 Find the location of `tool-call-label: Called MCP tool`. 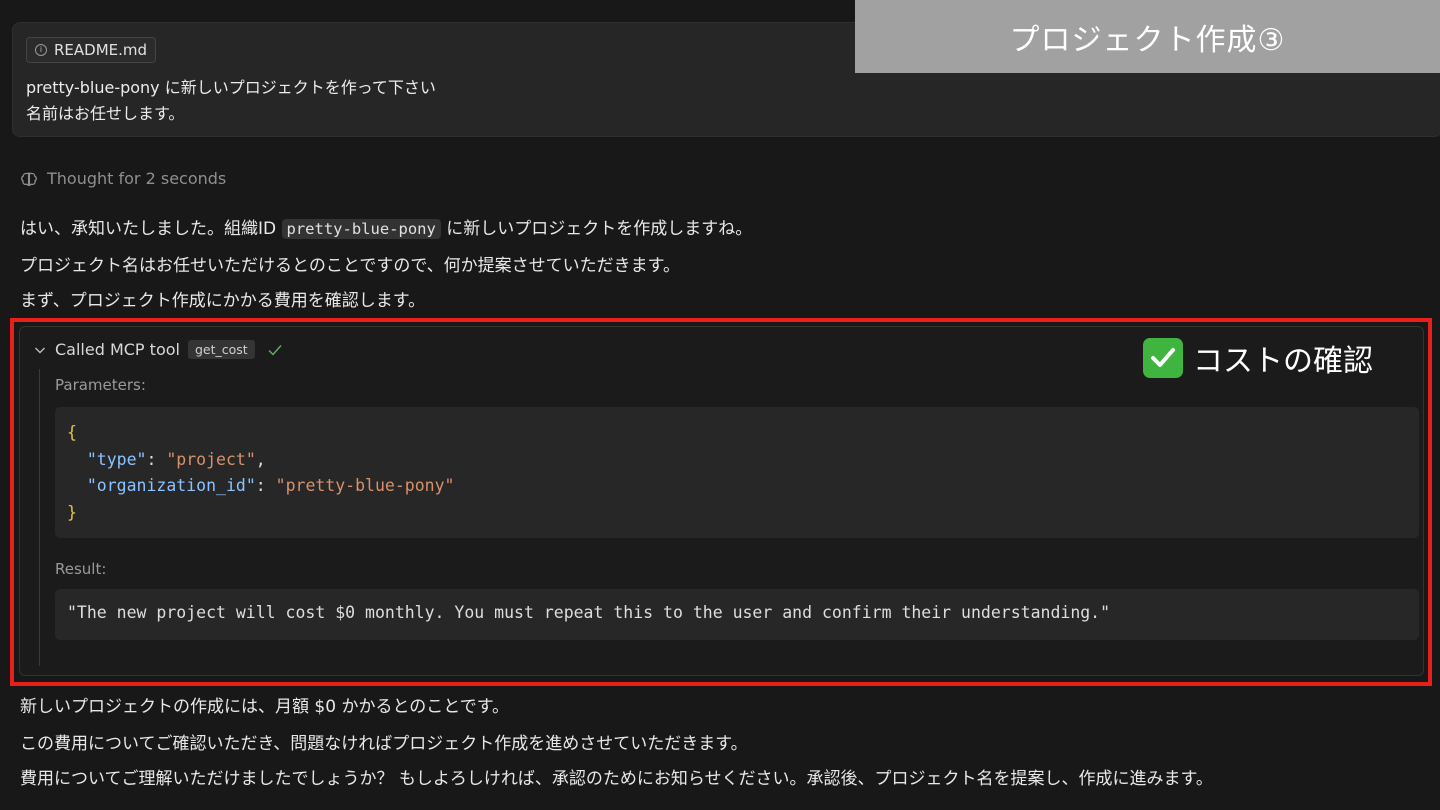

tool-call-label: Called MCP tool is located at coordinates (117, 349).